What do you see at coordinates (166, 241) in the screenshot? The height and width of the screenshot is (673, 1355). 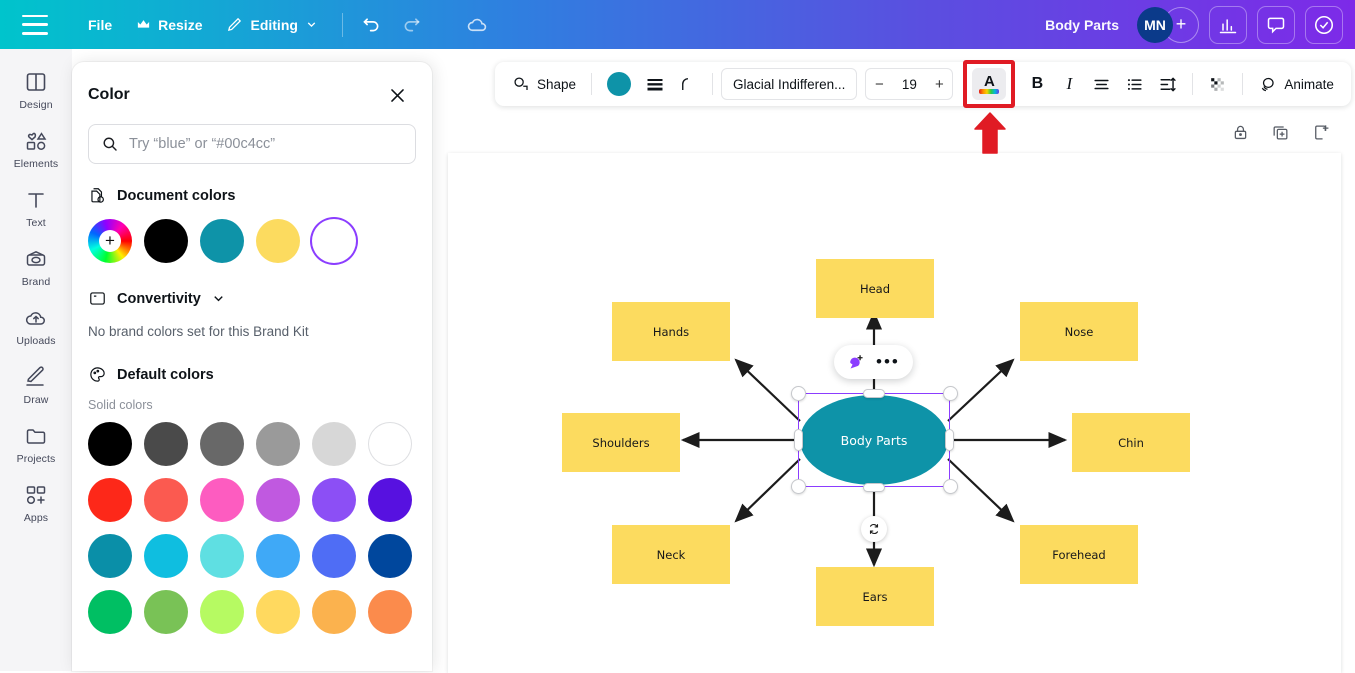 I see `swatch-black` at bounding box center [166, 241].